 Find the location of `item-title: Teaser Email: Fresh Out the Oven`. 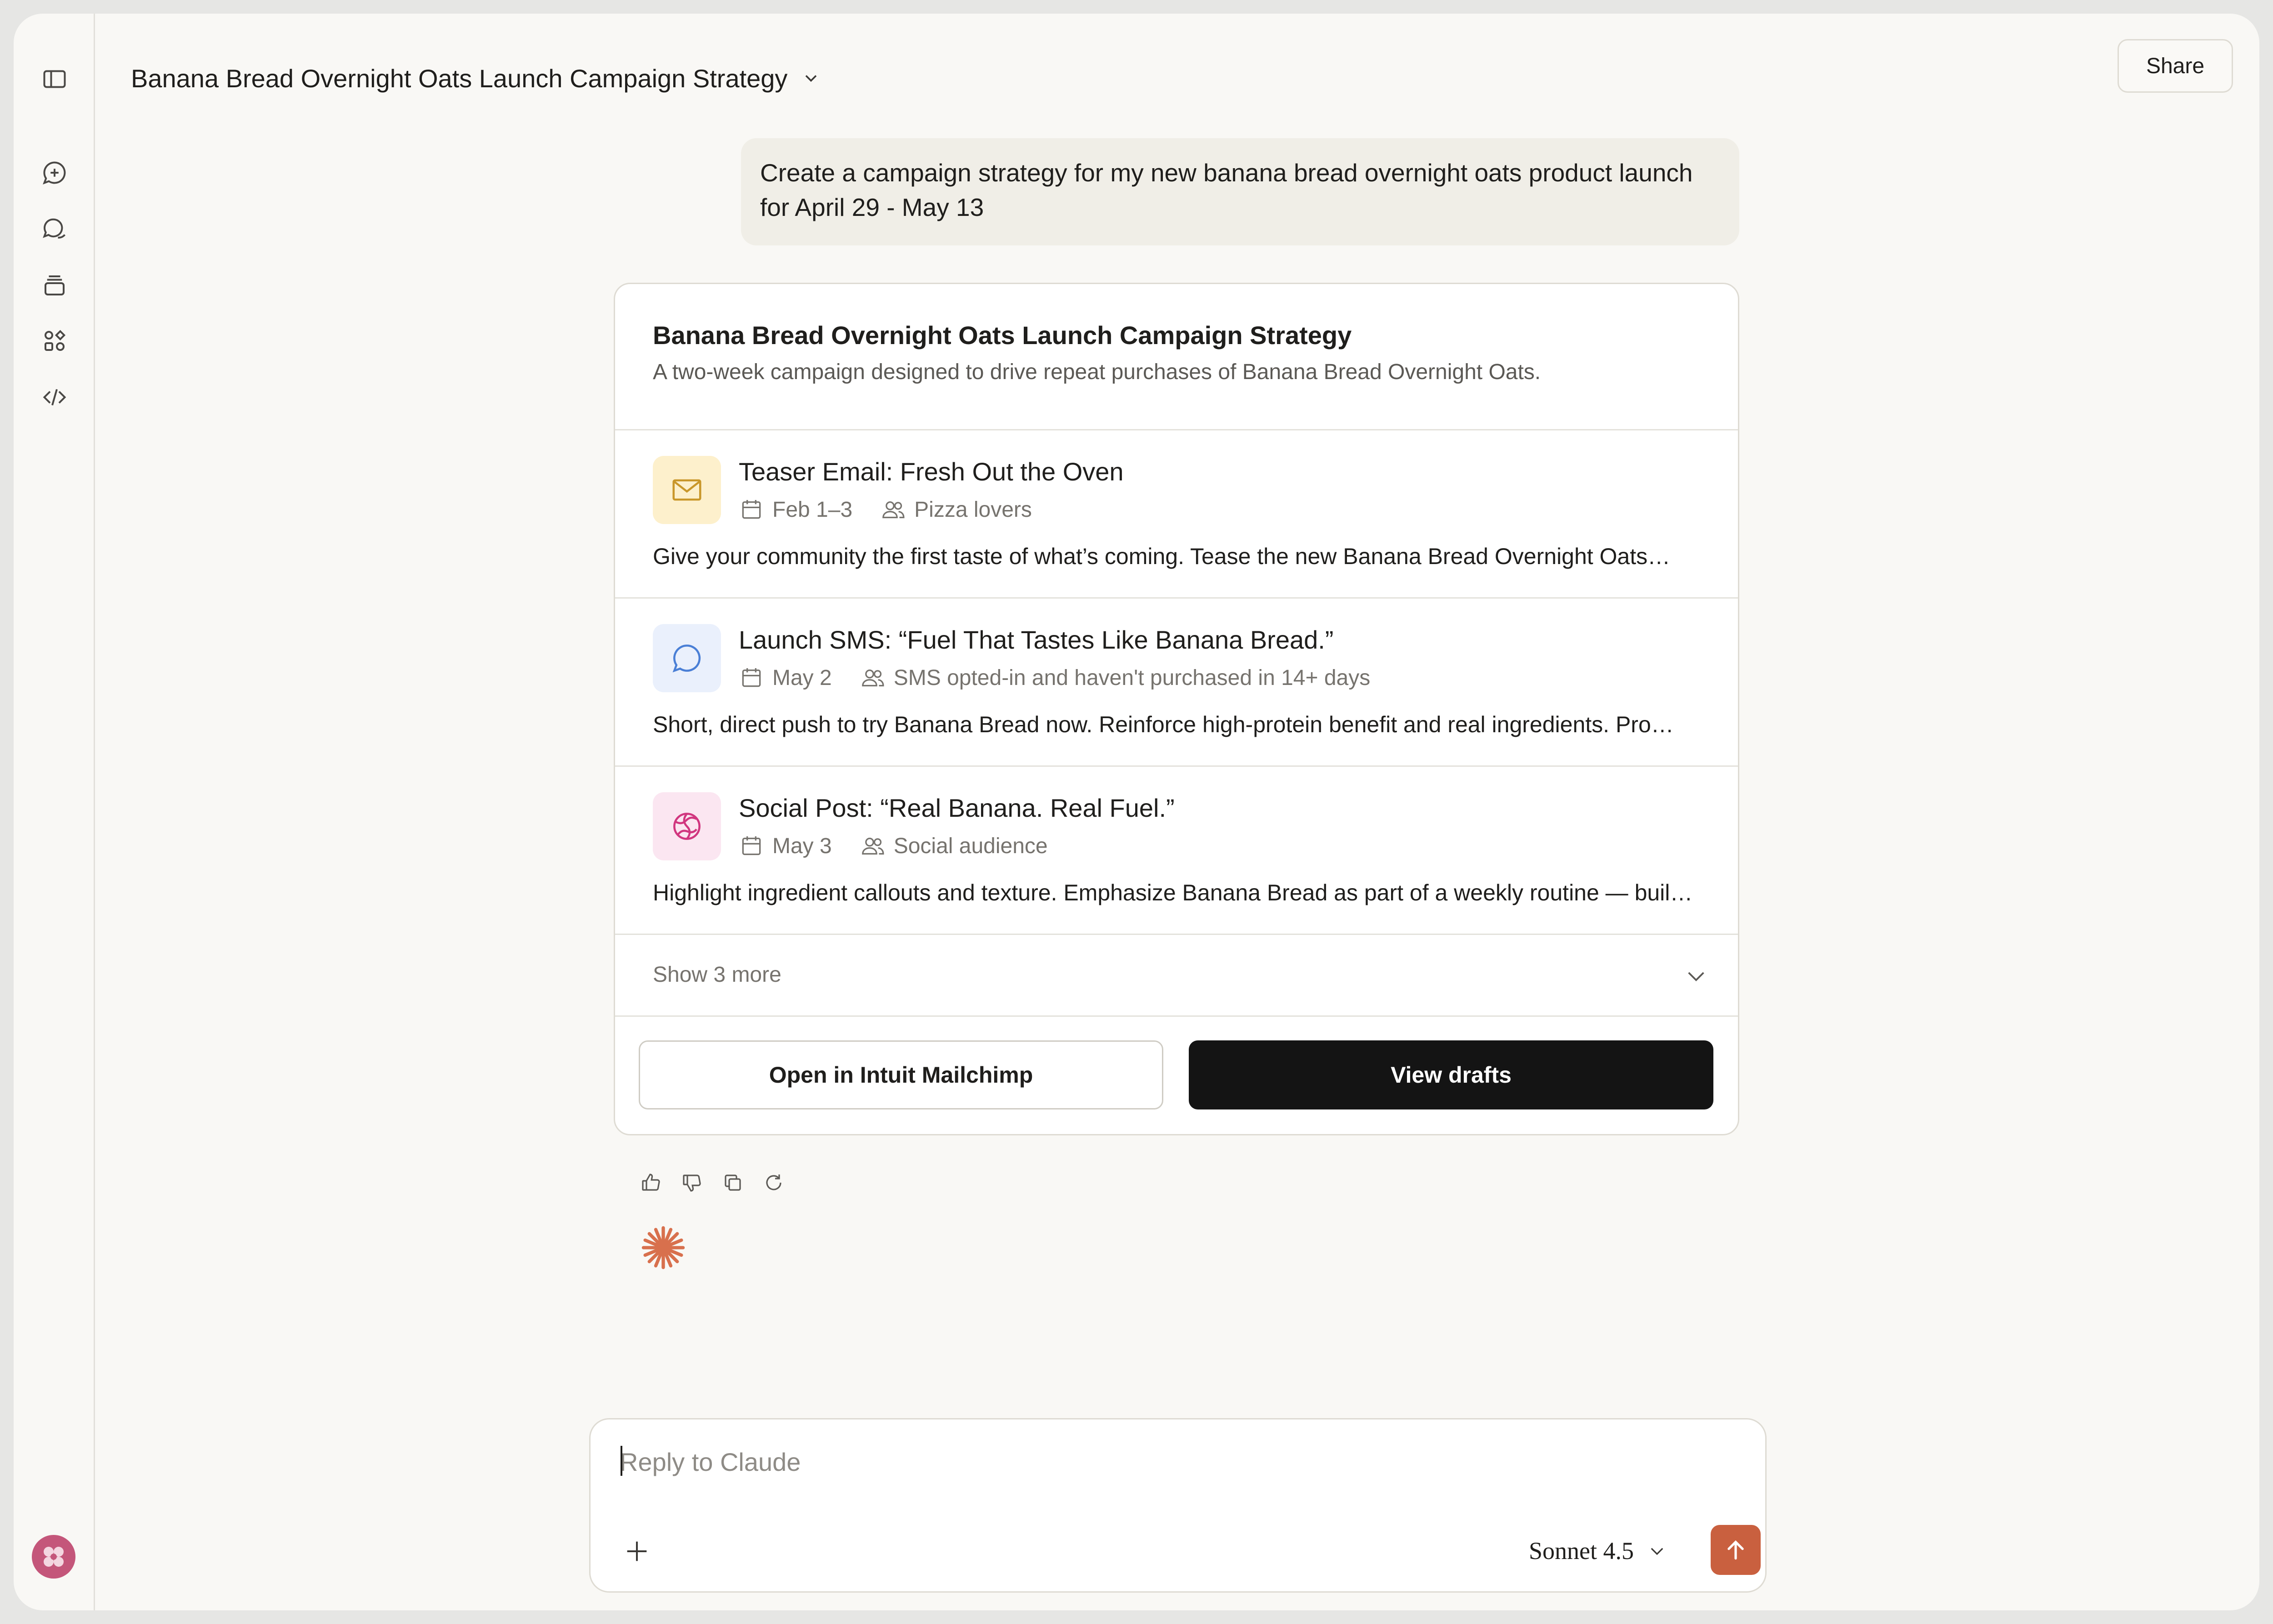

item-title: Teaser Email: Fresh Out the Oven is located at coordinates (931, 471).